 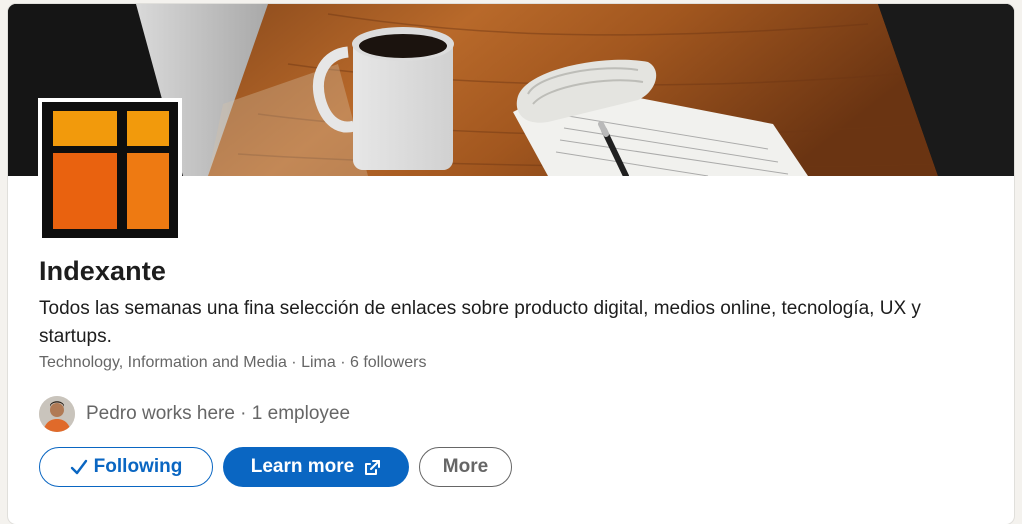 I want to click on more-button: More, so click(x=465, y=467).